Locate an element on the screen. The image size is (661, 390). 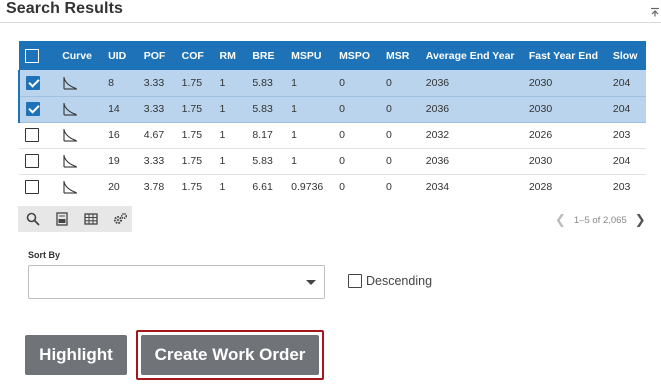
column-header-mspo: MSPO is located at coordinates (356, 55).